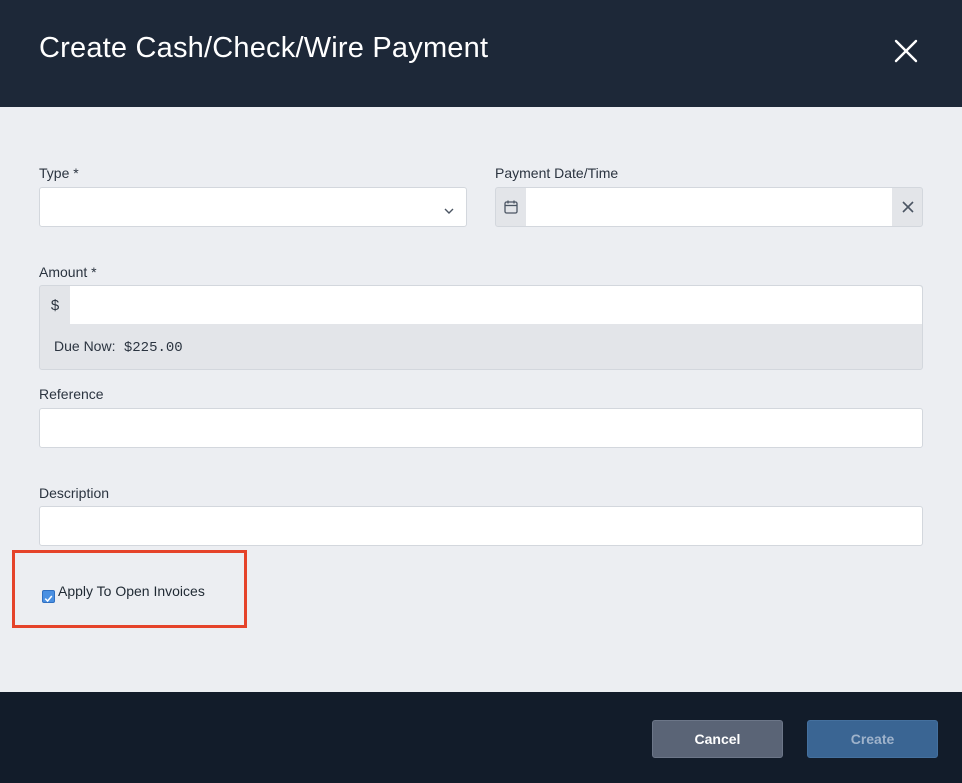 Image resolution: width=962 pixels, height=783 pixels. What do you see at coordinates (557, 173) in the screenshot?
I see `payment-date-label: Payment Date/Time` at bounding box center [557, 173].